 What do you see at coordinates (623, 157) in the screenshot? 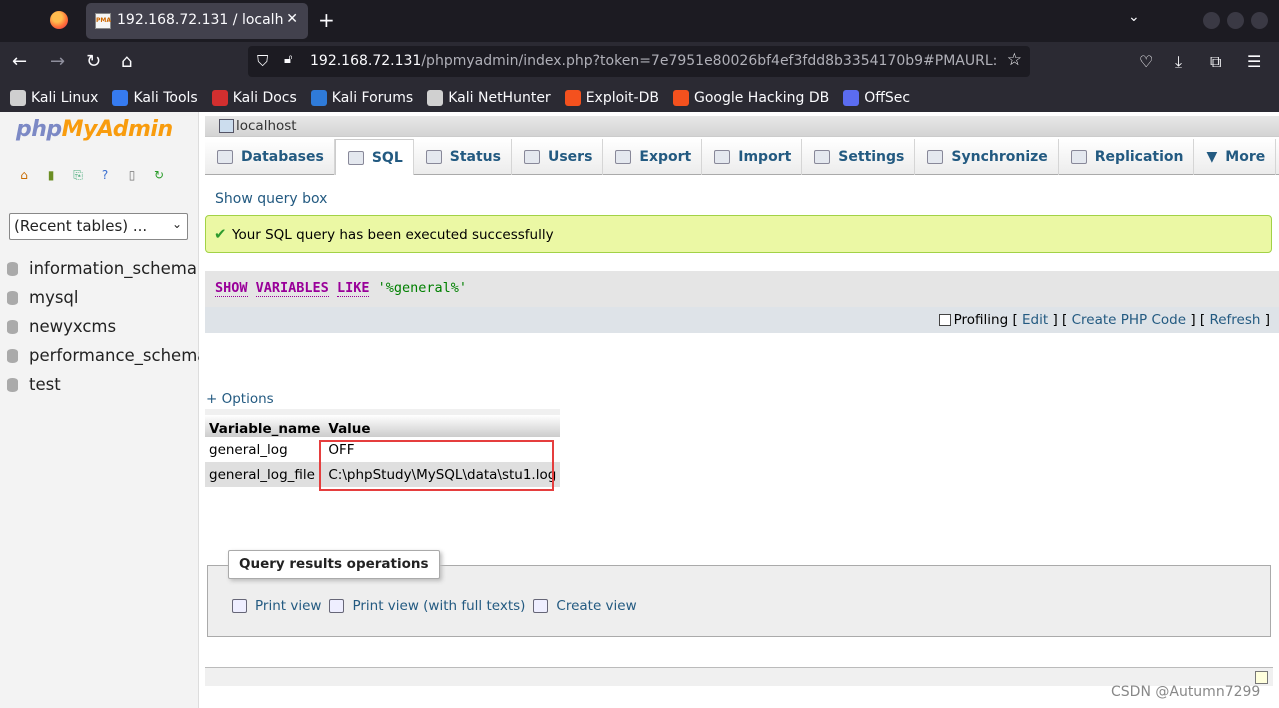
I see `export-icon` at bounding box center [623, 157].